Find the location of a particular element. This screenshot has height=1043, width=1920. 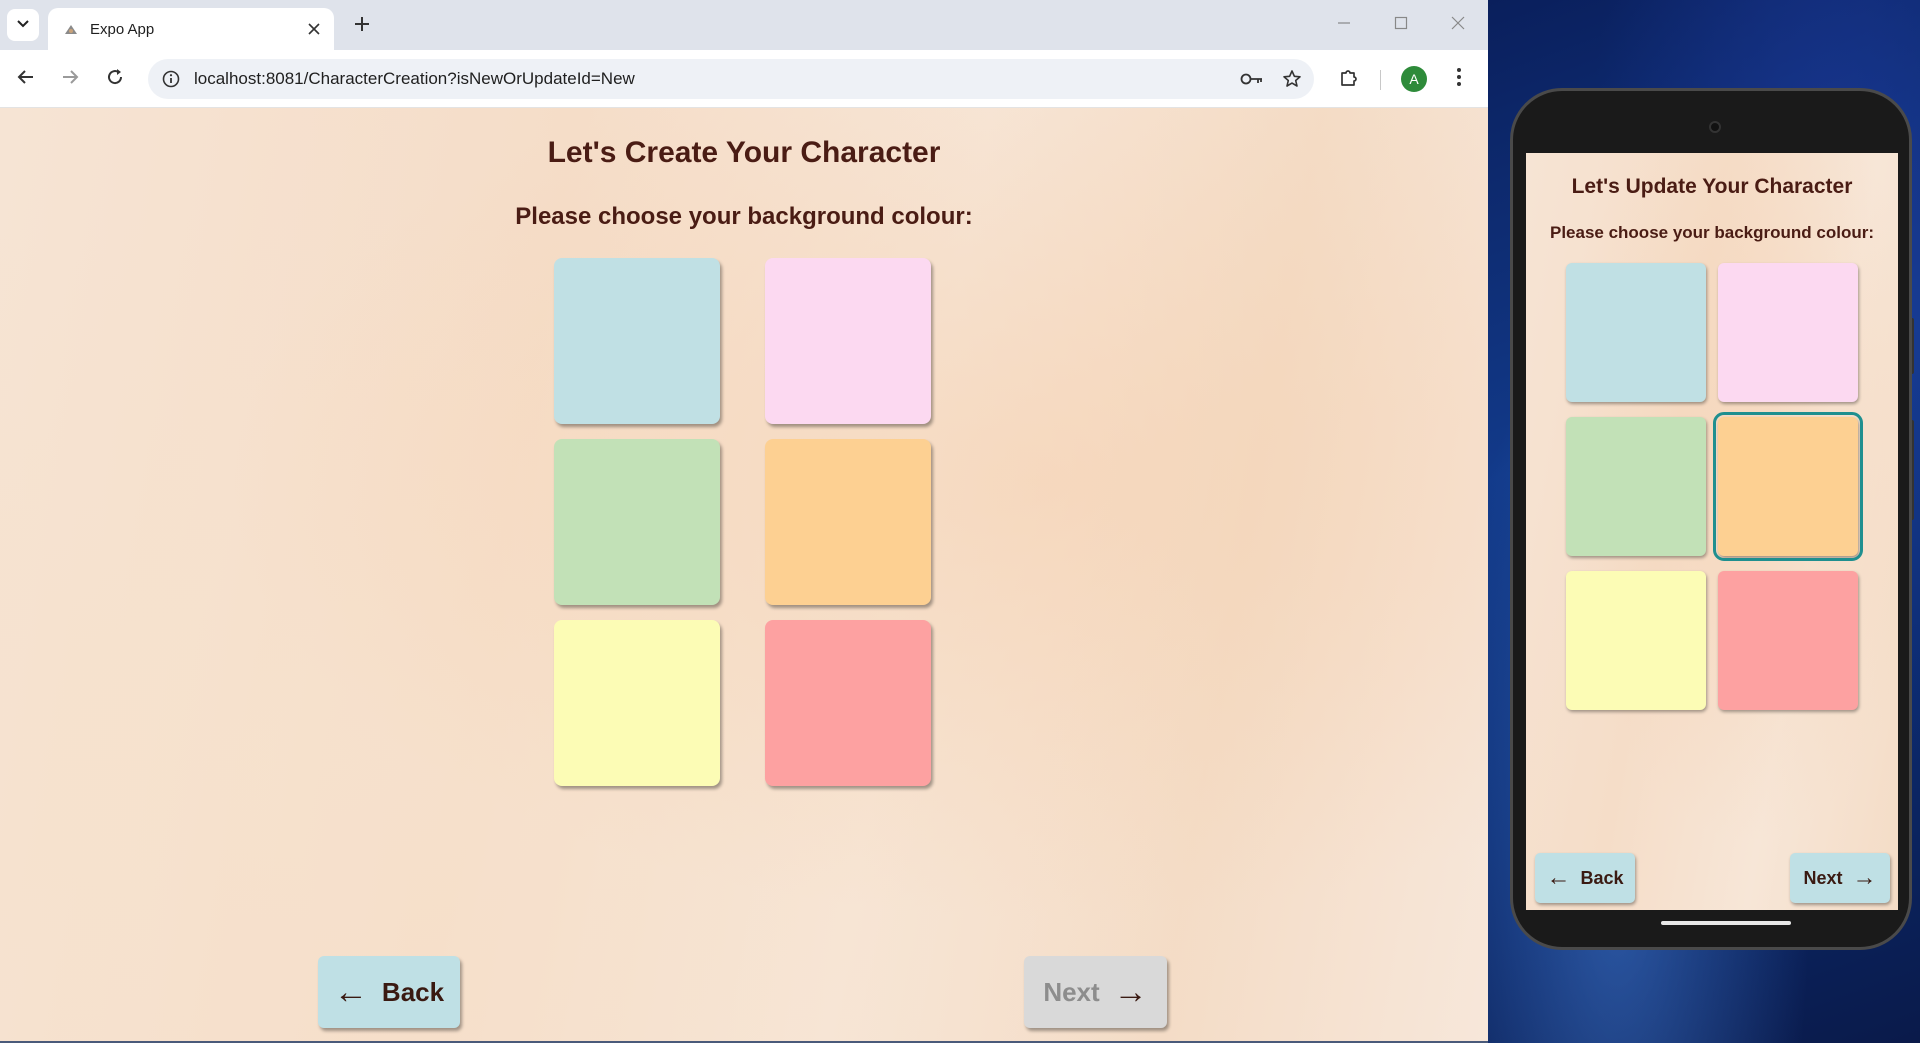

reload-button is located at coordinates (115, 79).